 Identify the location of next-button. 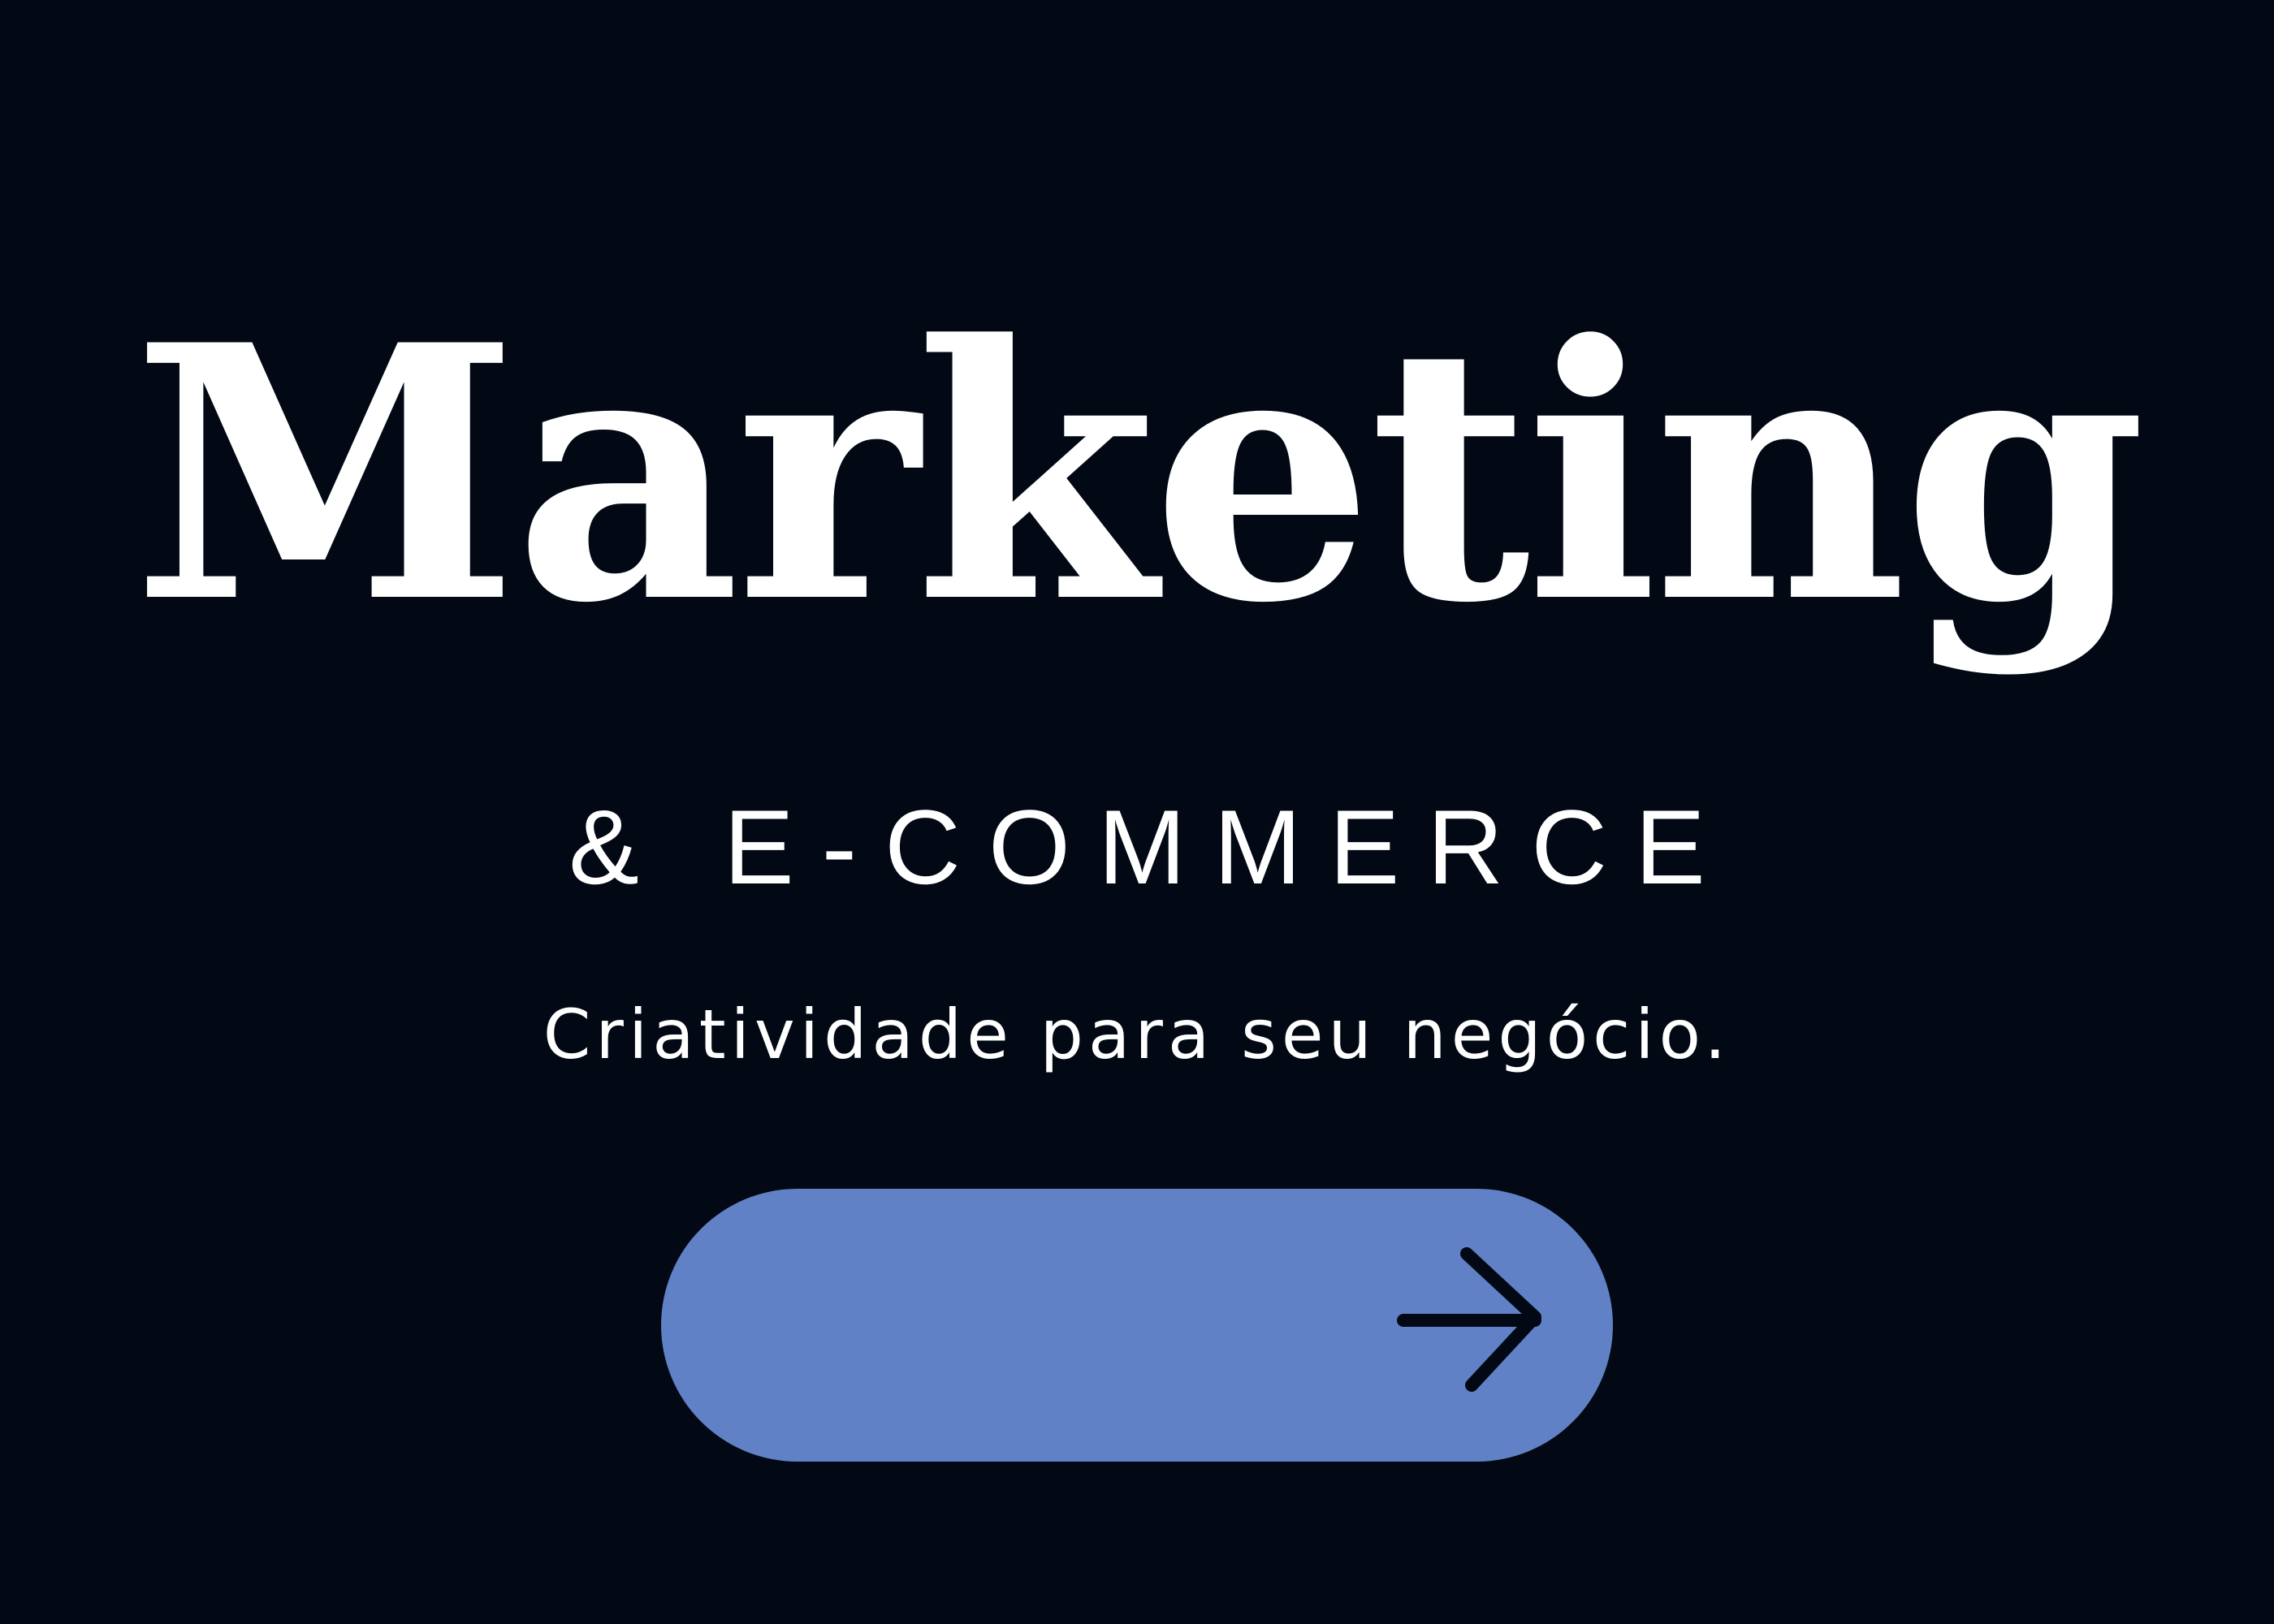
(1137, 1325).